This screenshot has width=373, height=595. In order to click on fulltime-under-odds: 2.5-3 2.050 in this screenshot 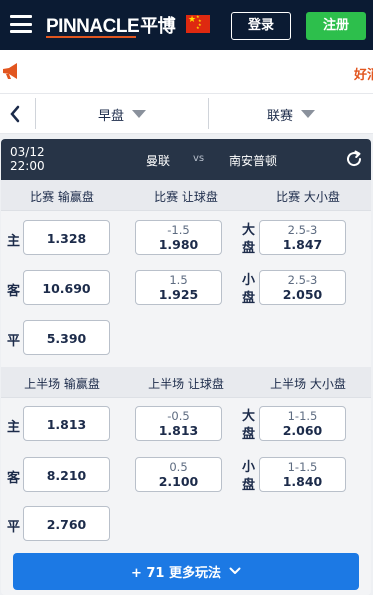, I will do `click(302, 287)`.